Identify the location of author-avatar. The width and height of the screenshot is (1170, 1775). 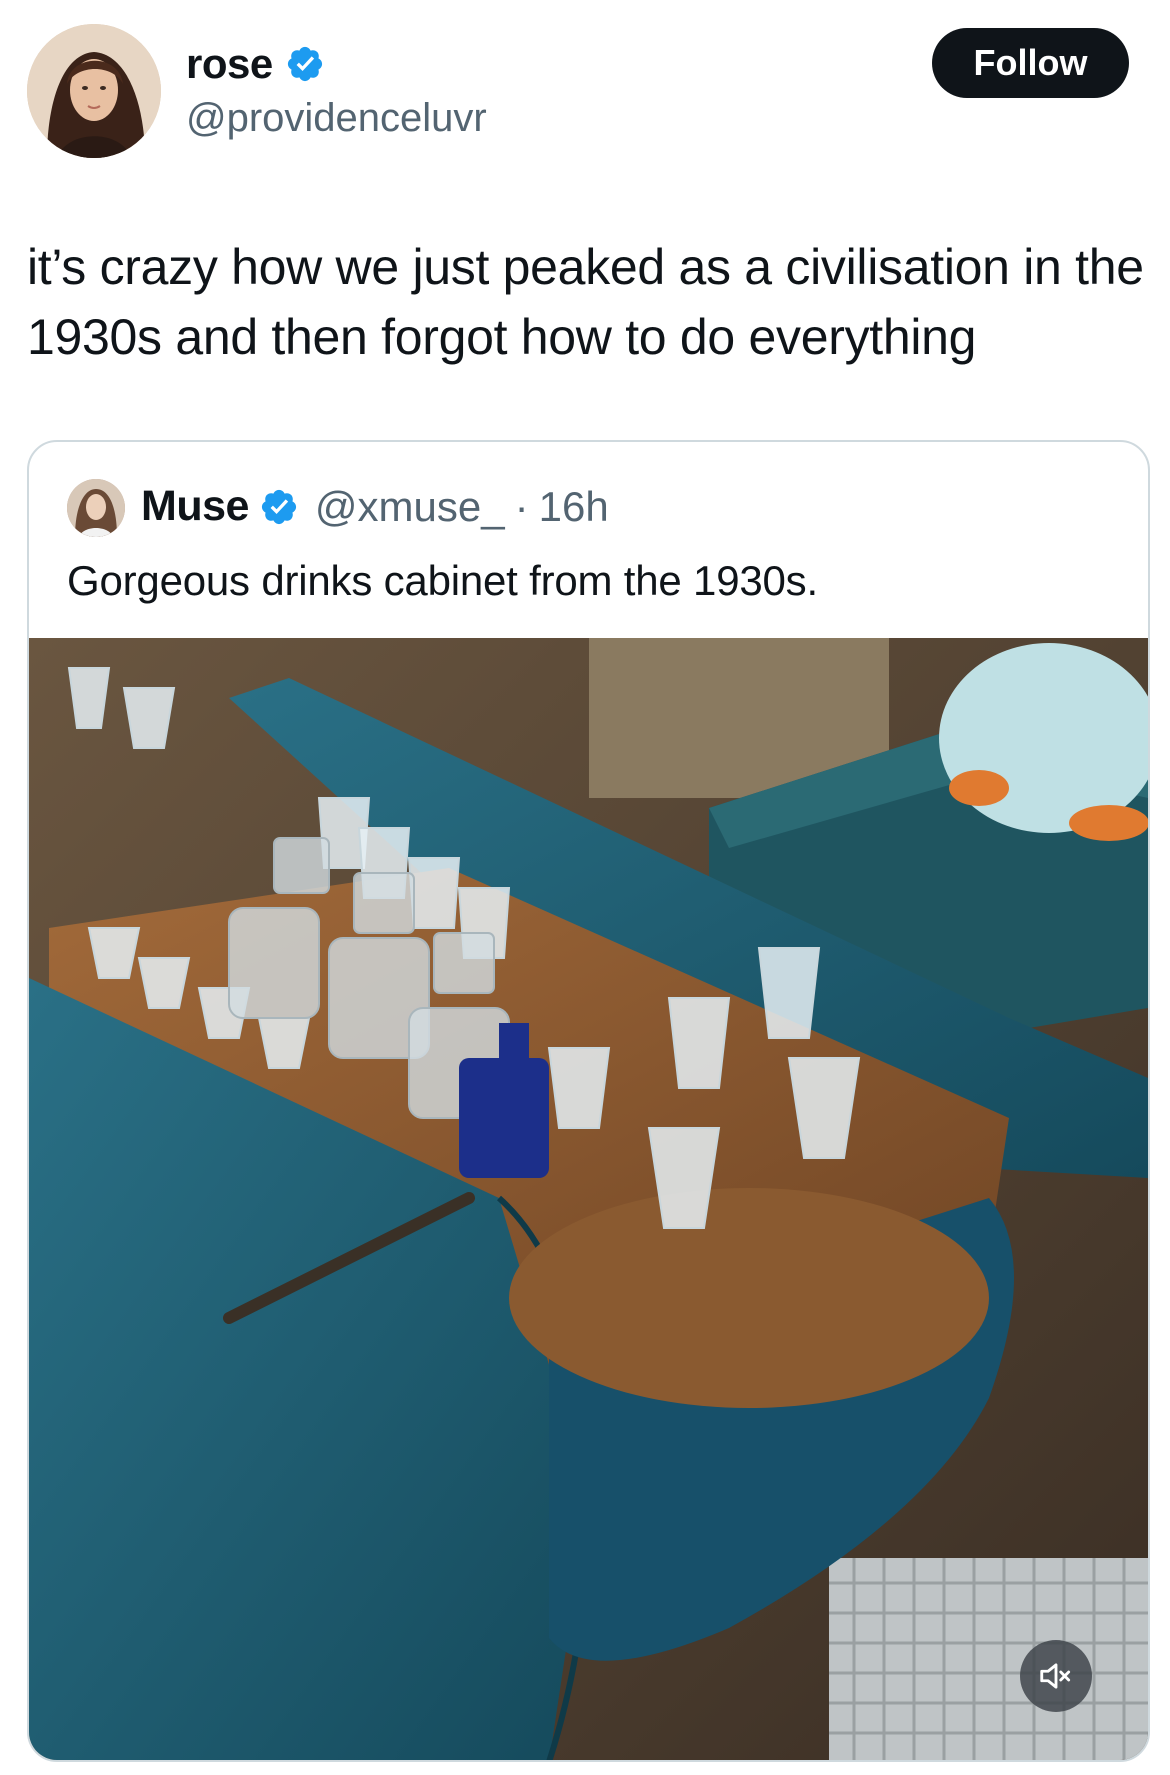
(94, 91).